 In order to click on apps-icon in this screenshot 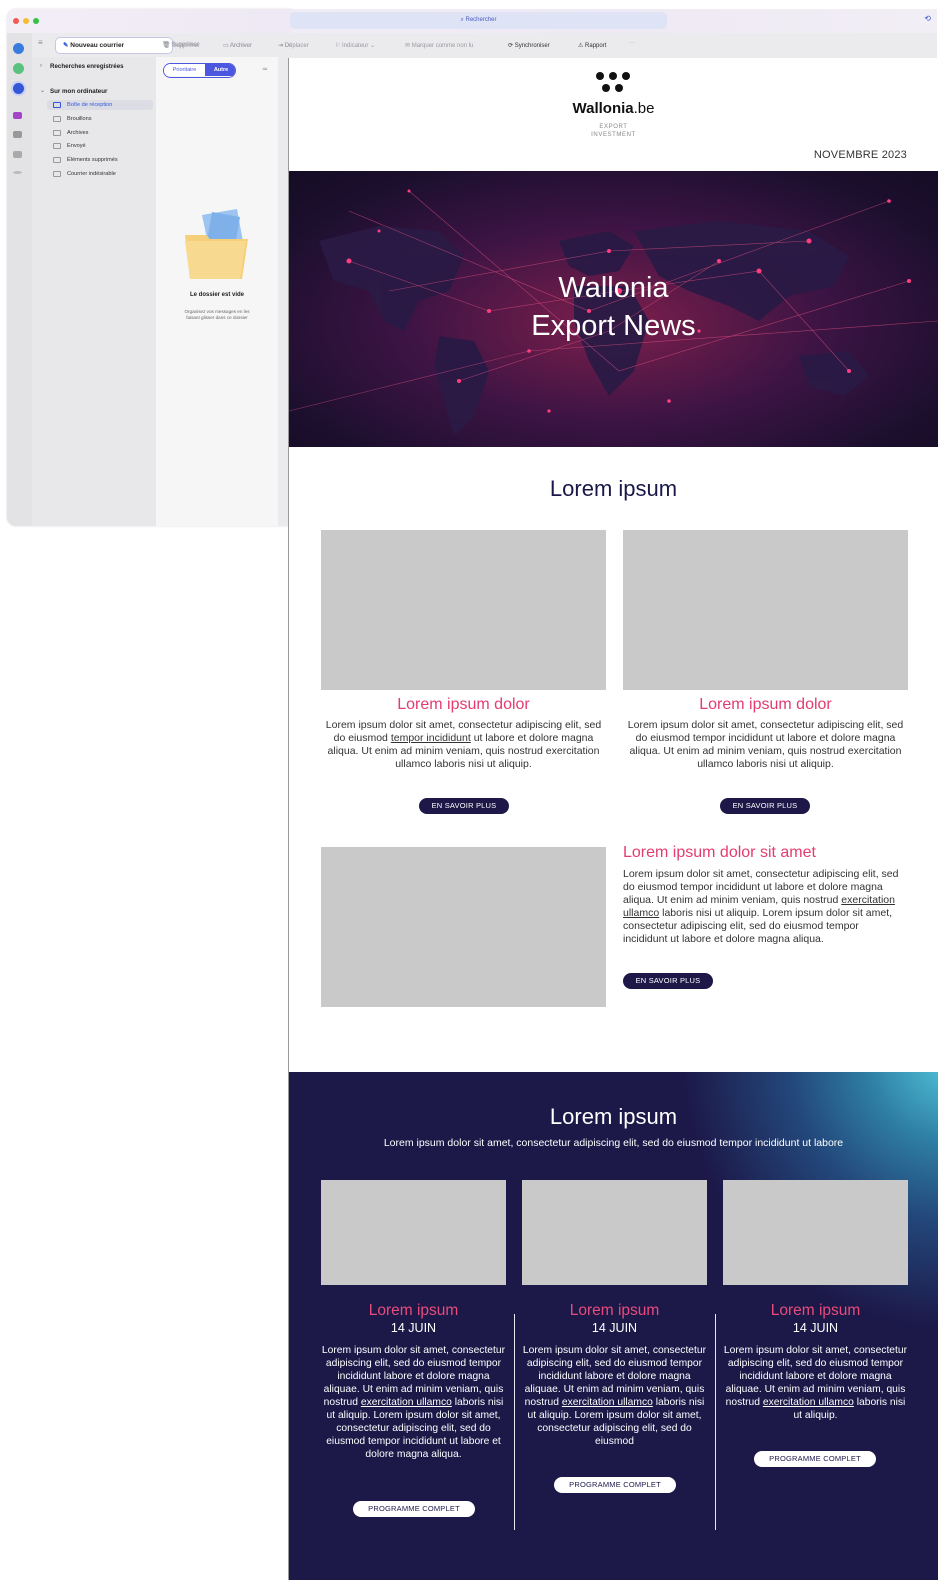, I will do `click(17, 115)`.